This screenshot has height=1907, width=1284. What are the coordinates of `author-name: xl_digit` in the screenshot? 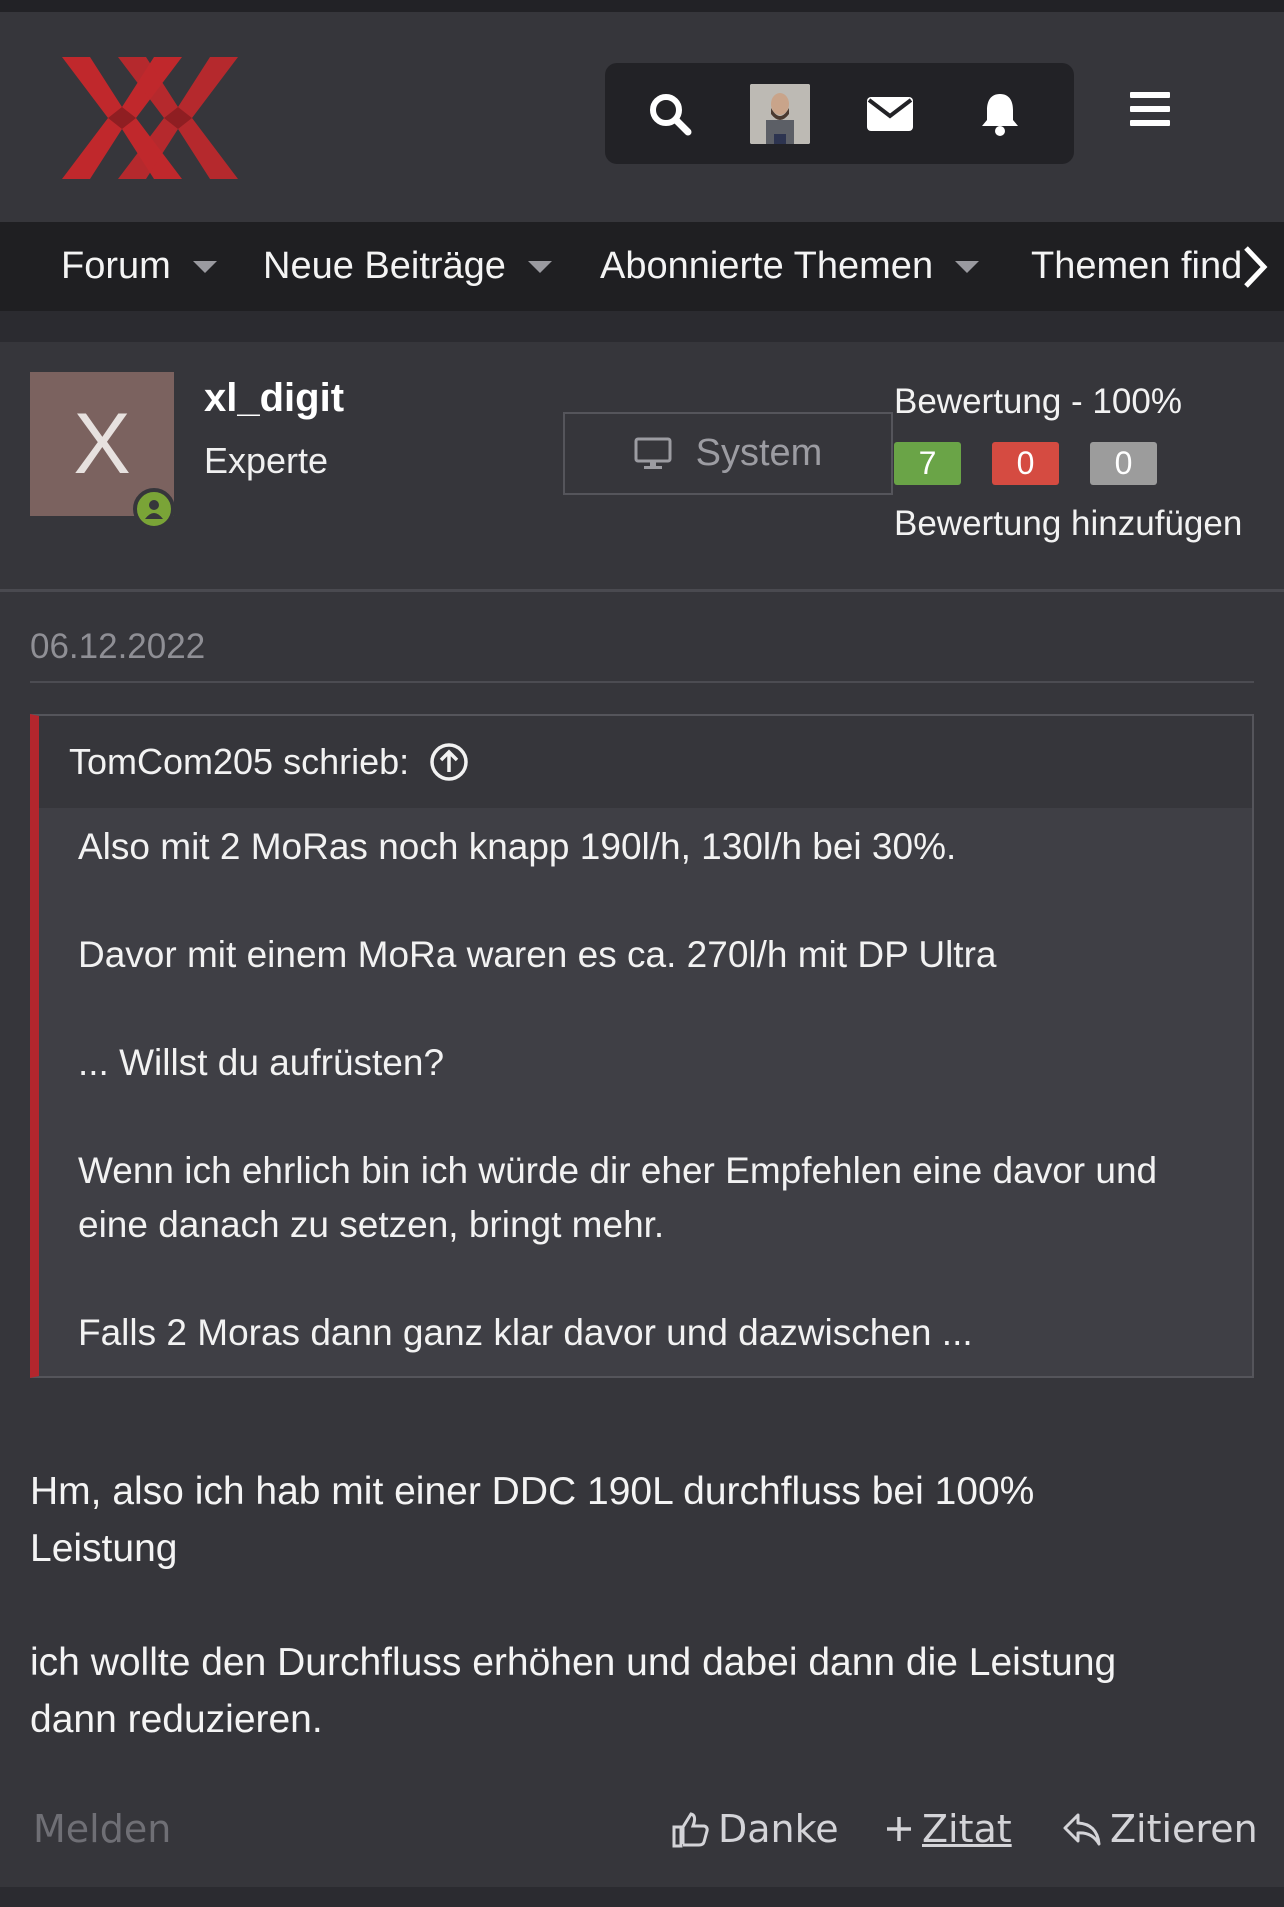 It's located at (274, 398).